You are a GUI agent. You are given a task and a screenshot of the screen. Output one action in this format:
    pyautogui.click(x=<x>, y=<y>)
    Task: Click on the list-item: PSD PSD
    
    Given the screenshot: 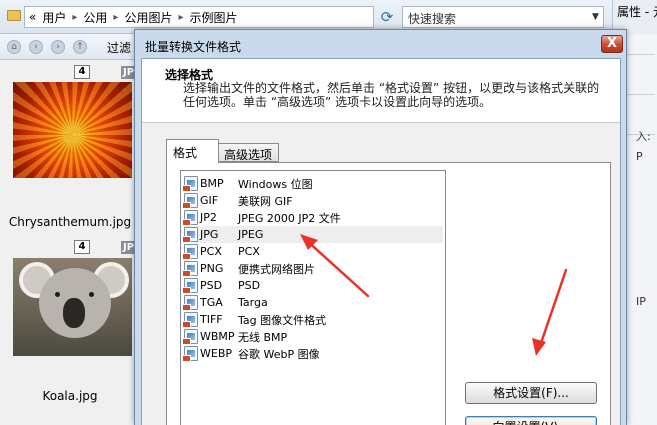 What is the action you would take?
    pyautogui.click(x=312, y=285)
    